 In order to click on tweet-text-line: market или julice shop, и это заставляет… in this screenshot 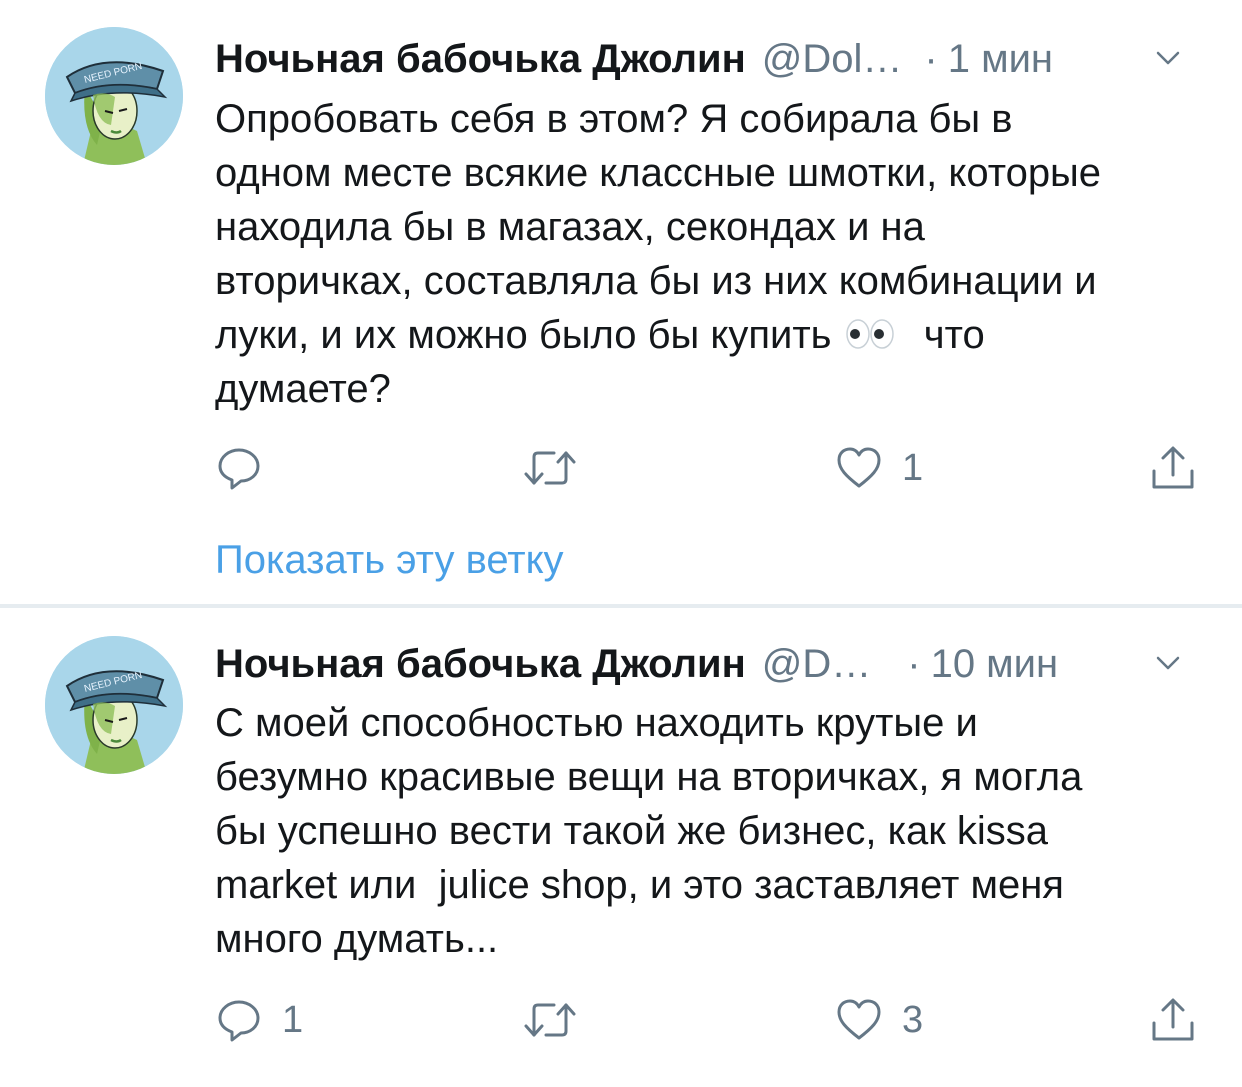, I will do `click(639, 885)`.